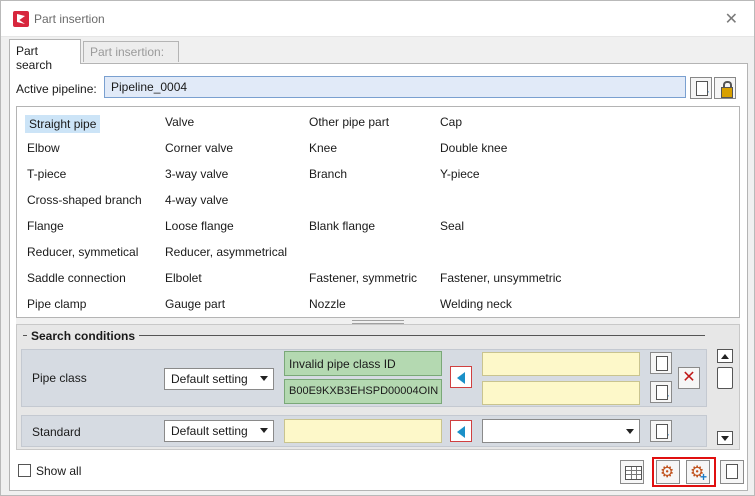  Describe the element at coordinates (661, 363) in the screenshot. I see `preview-icon` at that location.